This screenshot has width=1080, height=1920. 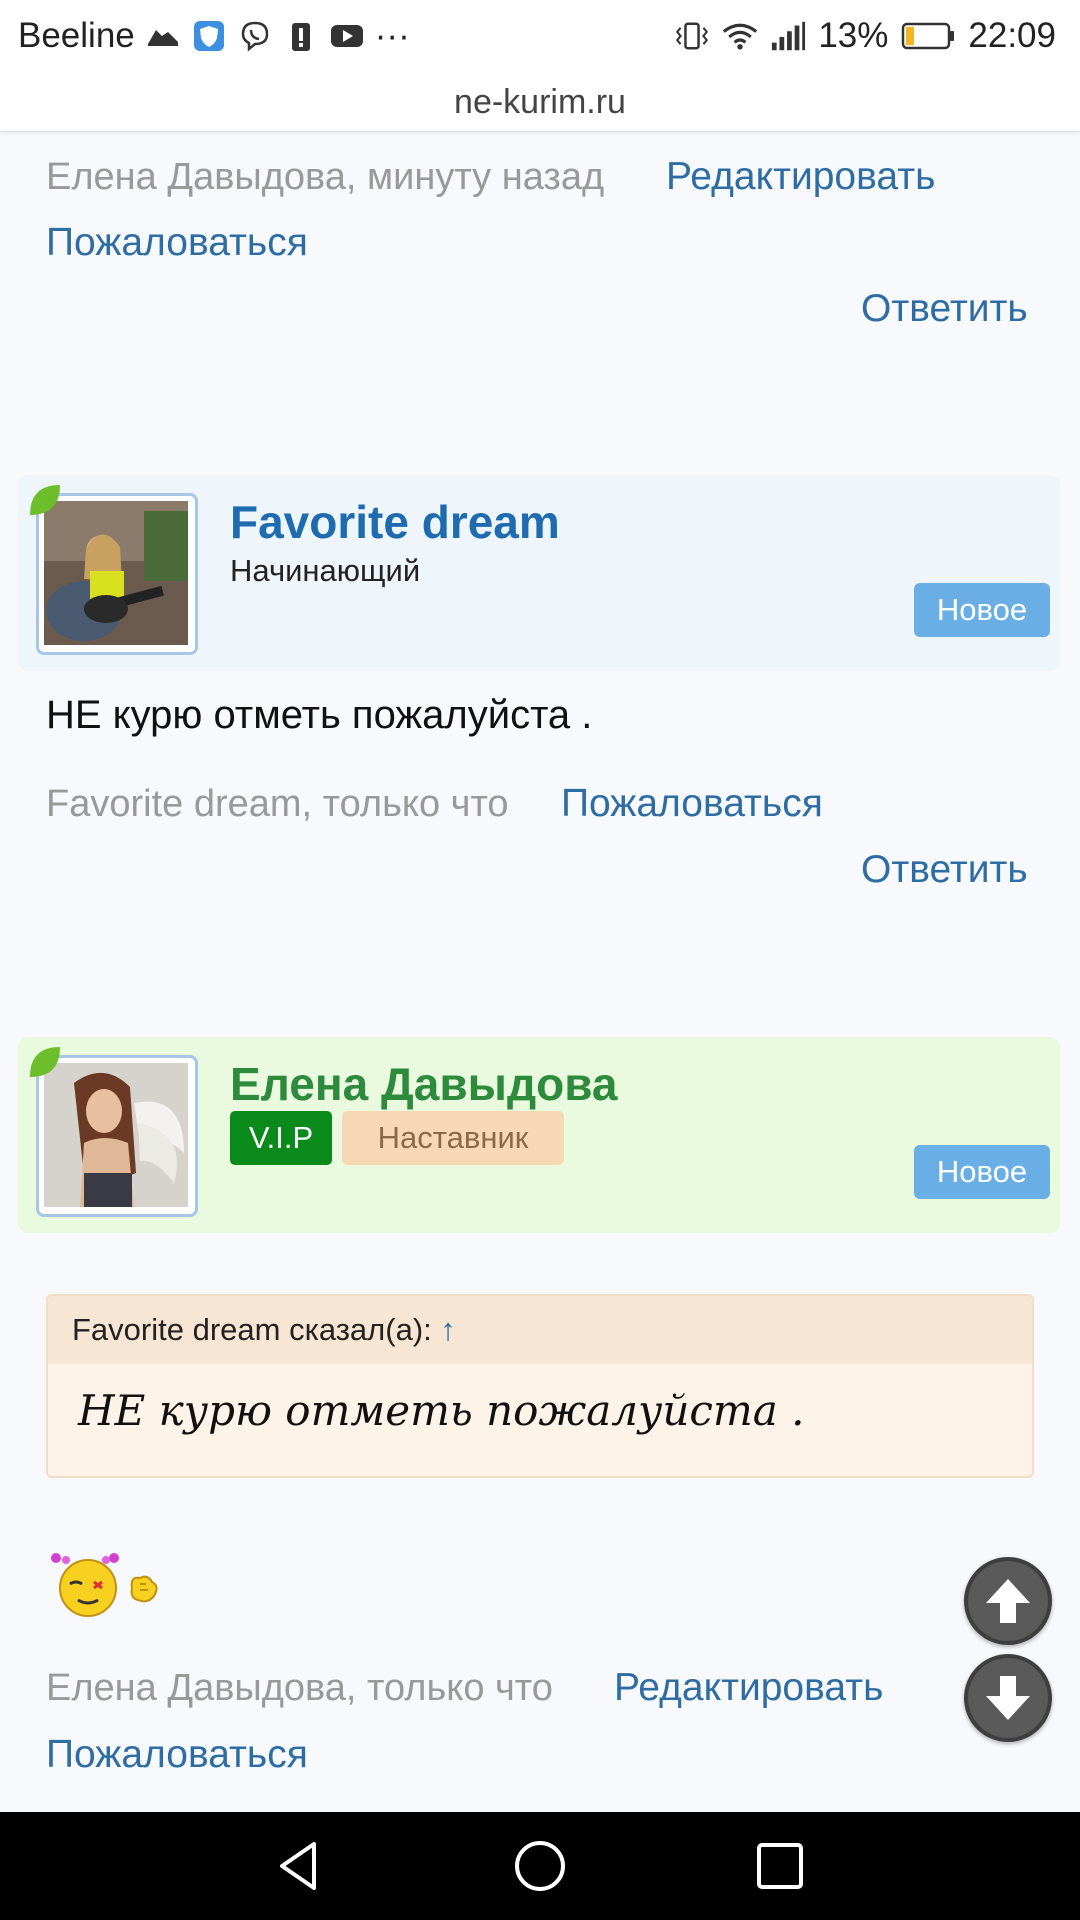 What do you see at coordinates (252, 1329) in the screenshot?
I see `quote-author: Favorite dream сказал(а):` at bounding box center [252, 1329].